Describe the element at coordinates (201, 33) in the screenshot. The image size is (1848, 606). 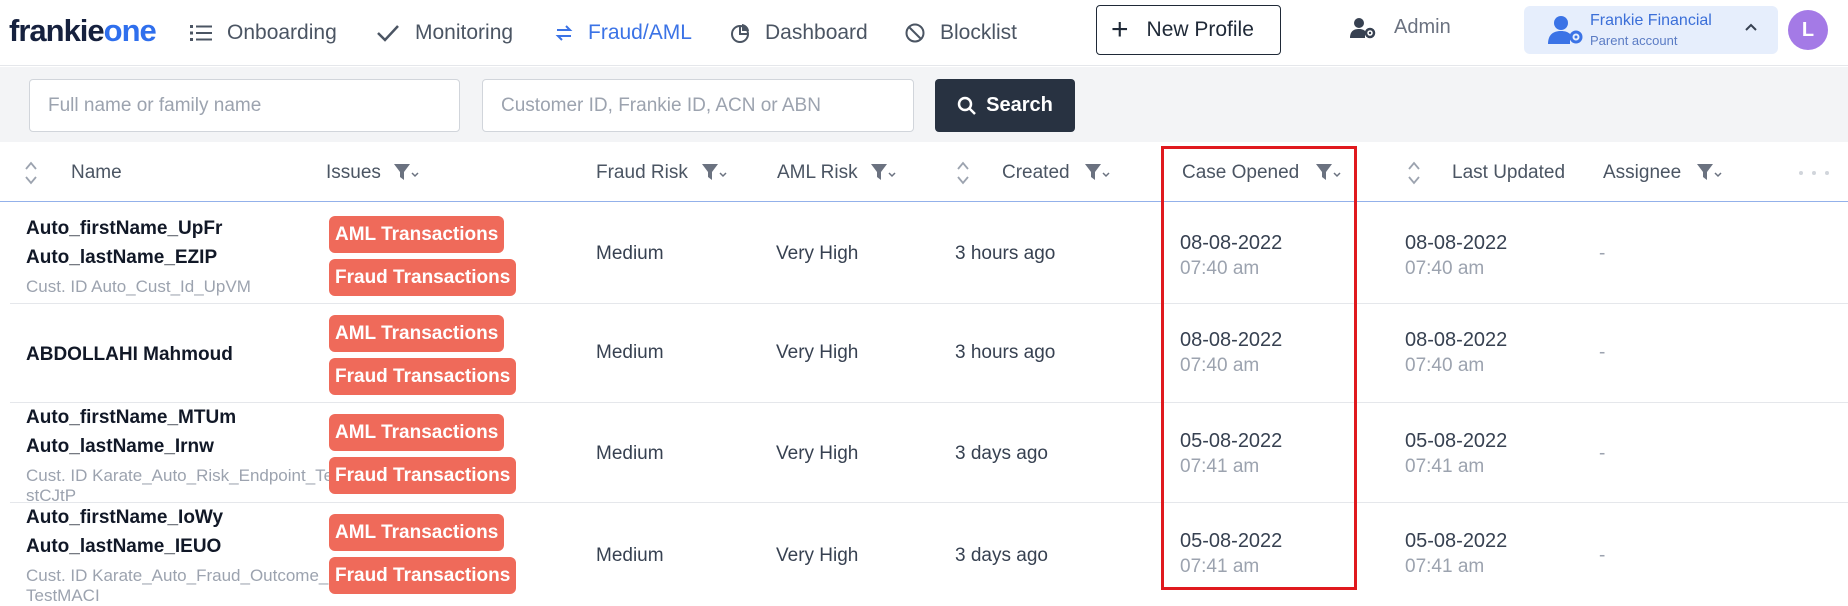
I see `list-icon` at that location.